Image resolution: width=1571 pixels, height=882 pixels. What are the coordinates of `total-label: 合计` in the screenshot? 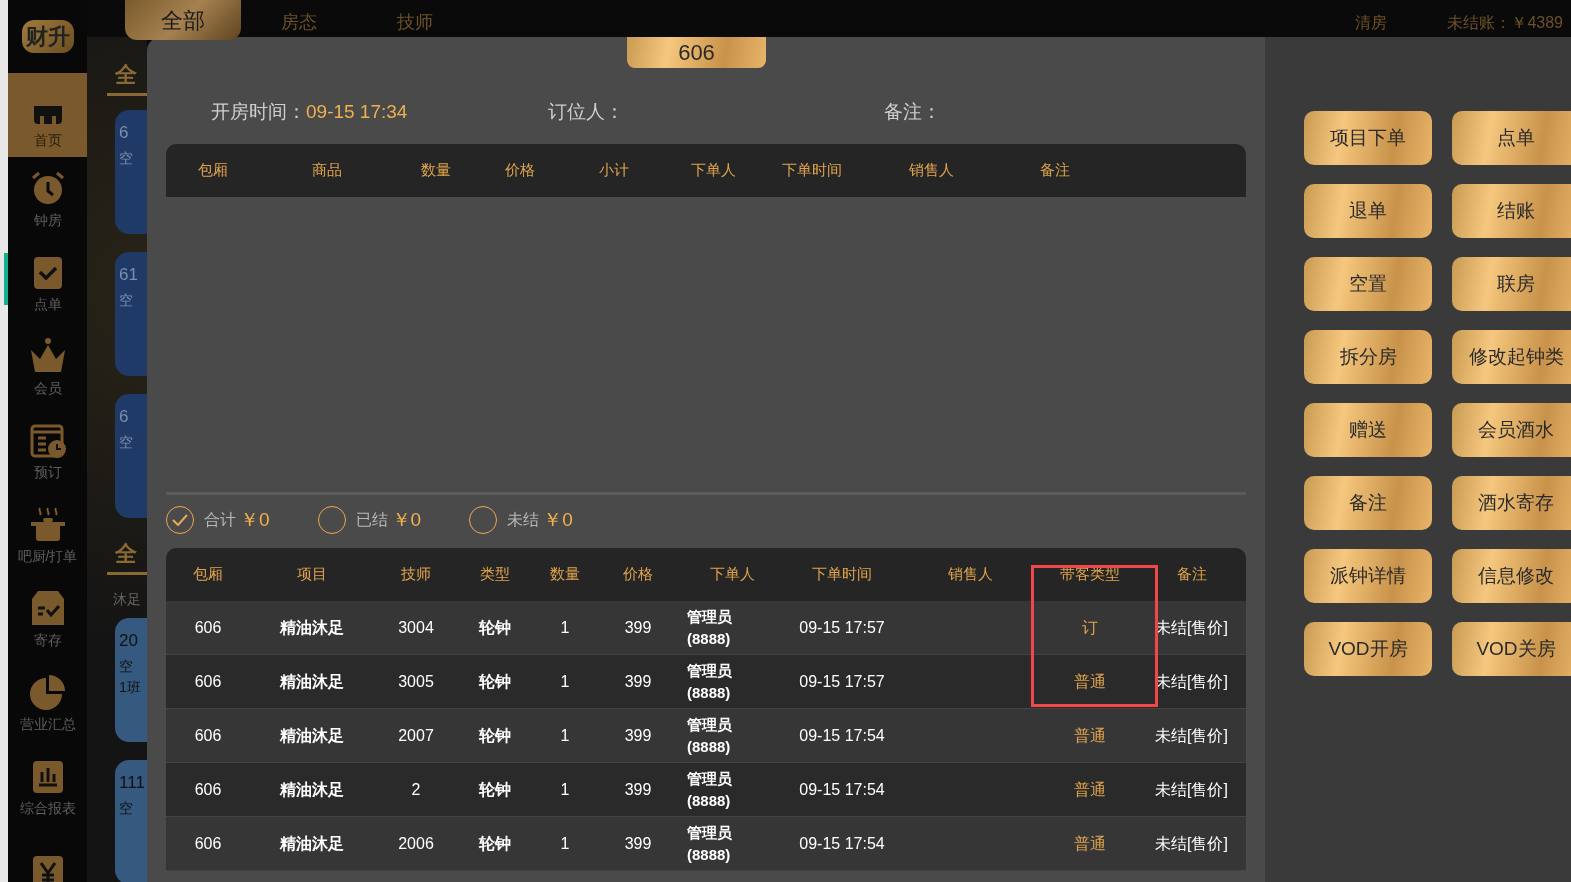 It's located at (220, 520).